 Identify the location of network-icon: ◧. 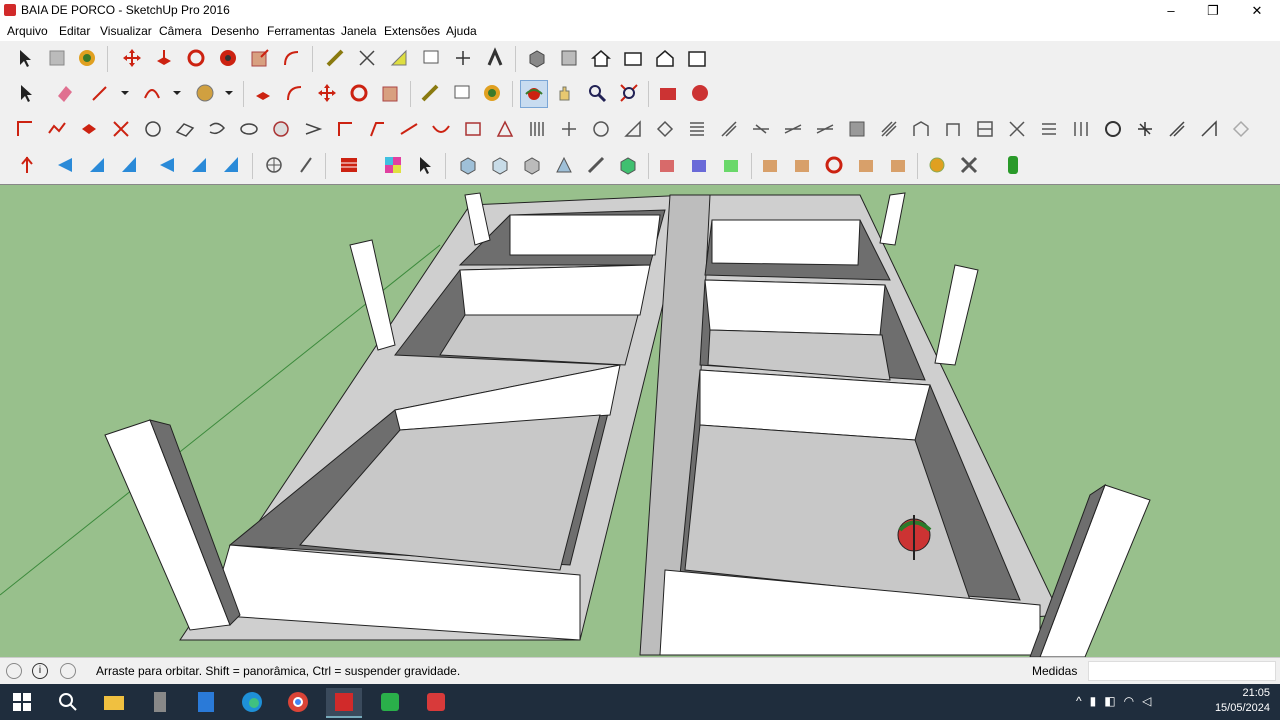
(1113, 701).